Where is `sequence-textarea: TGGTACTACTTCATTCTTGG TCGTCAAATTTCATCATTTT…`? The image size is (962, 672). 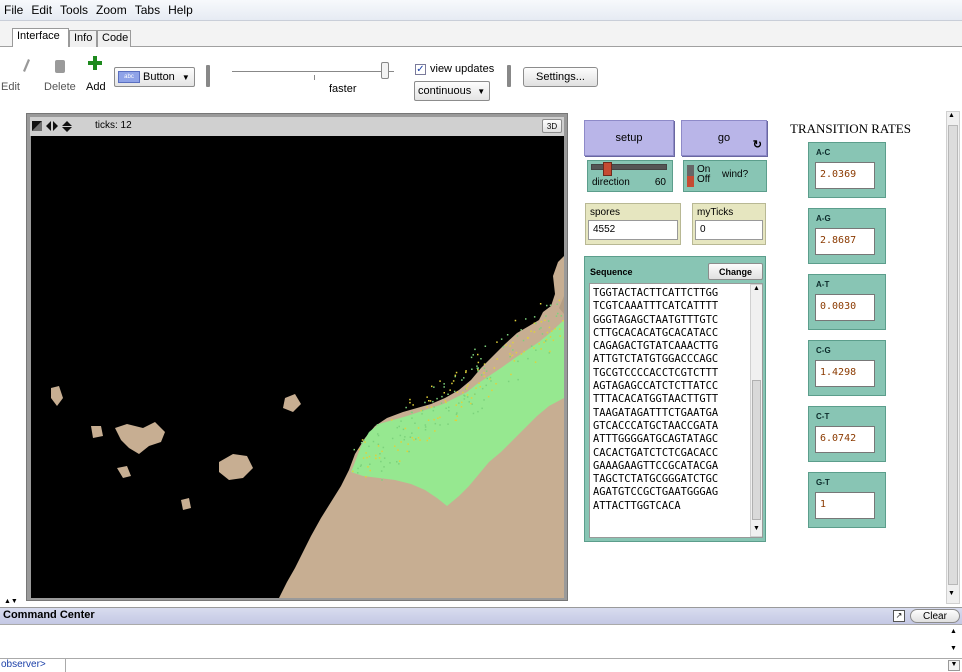 sequence-textarea: TGGTACTACTTCATTCTTGG TCGTCAAATTTCATCATTTT… is located at coordinates (676, 410).